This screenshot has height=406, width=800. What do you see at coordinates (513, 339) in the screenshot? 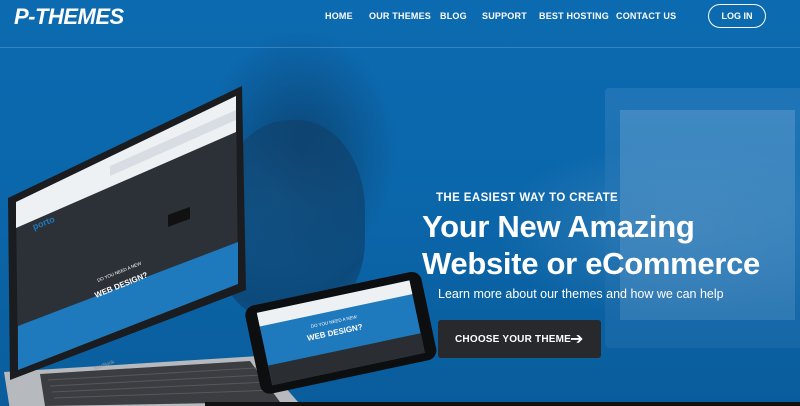
I see `choose-theme-label: CHOOSE YOUR THEME` at bounding box center [513, 339].